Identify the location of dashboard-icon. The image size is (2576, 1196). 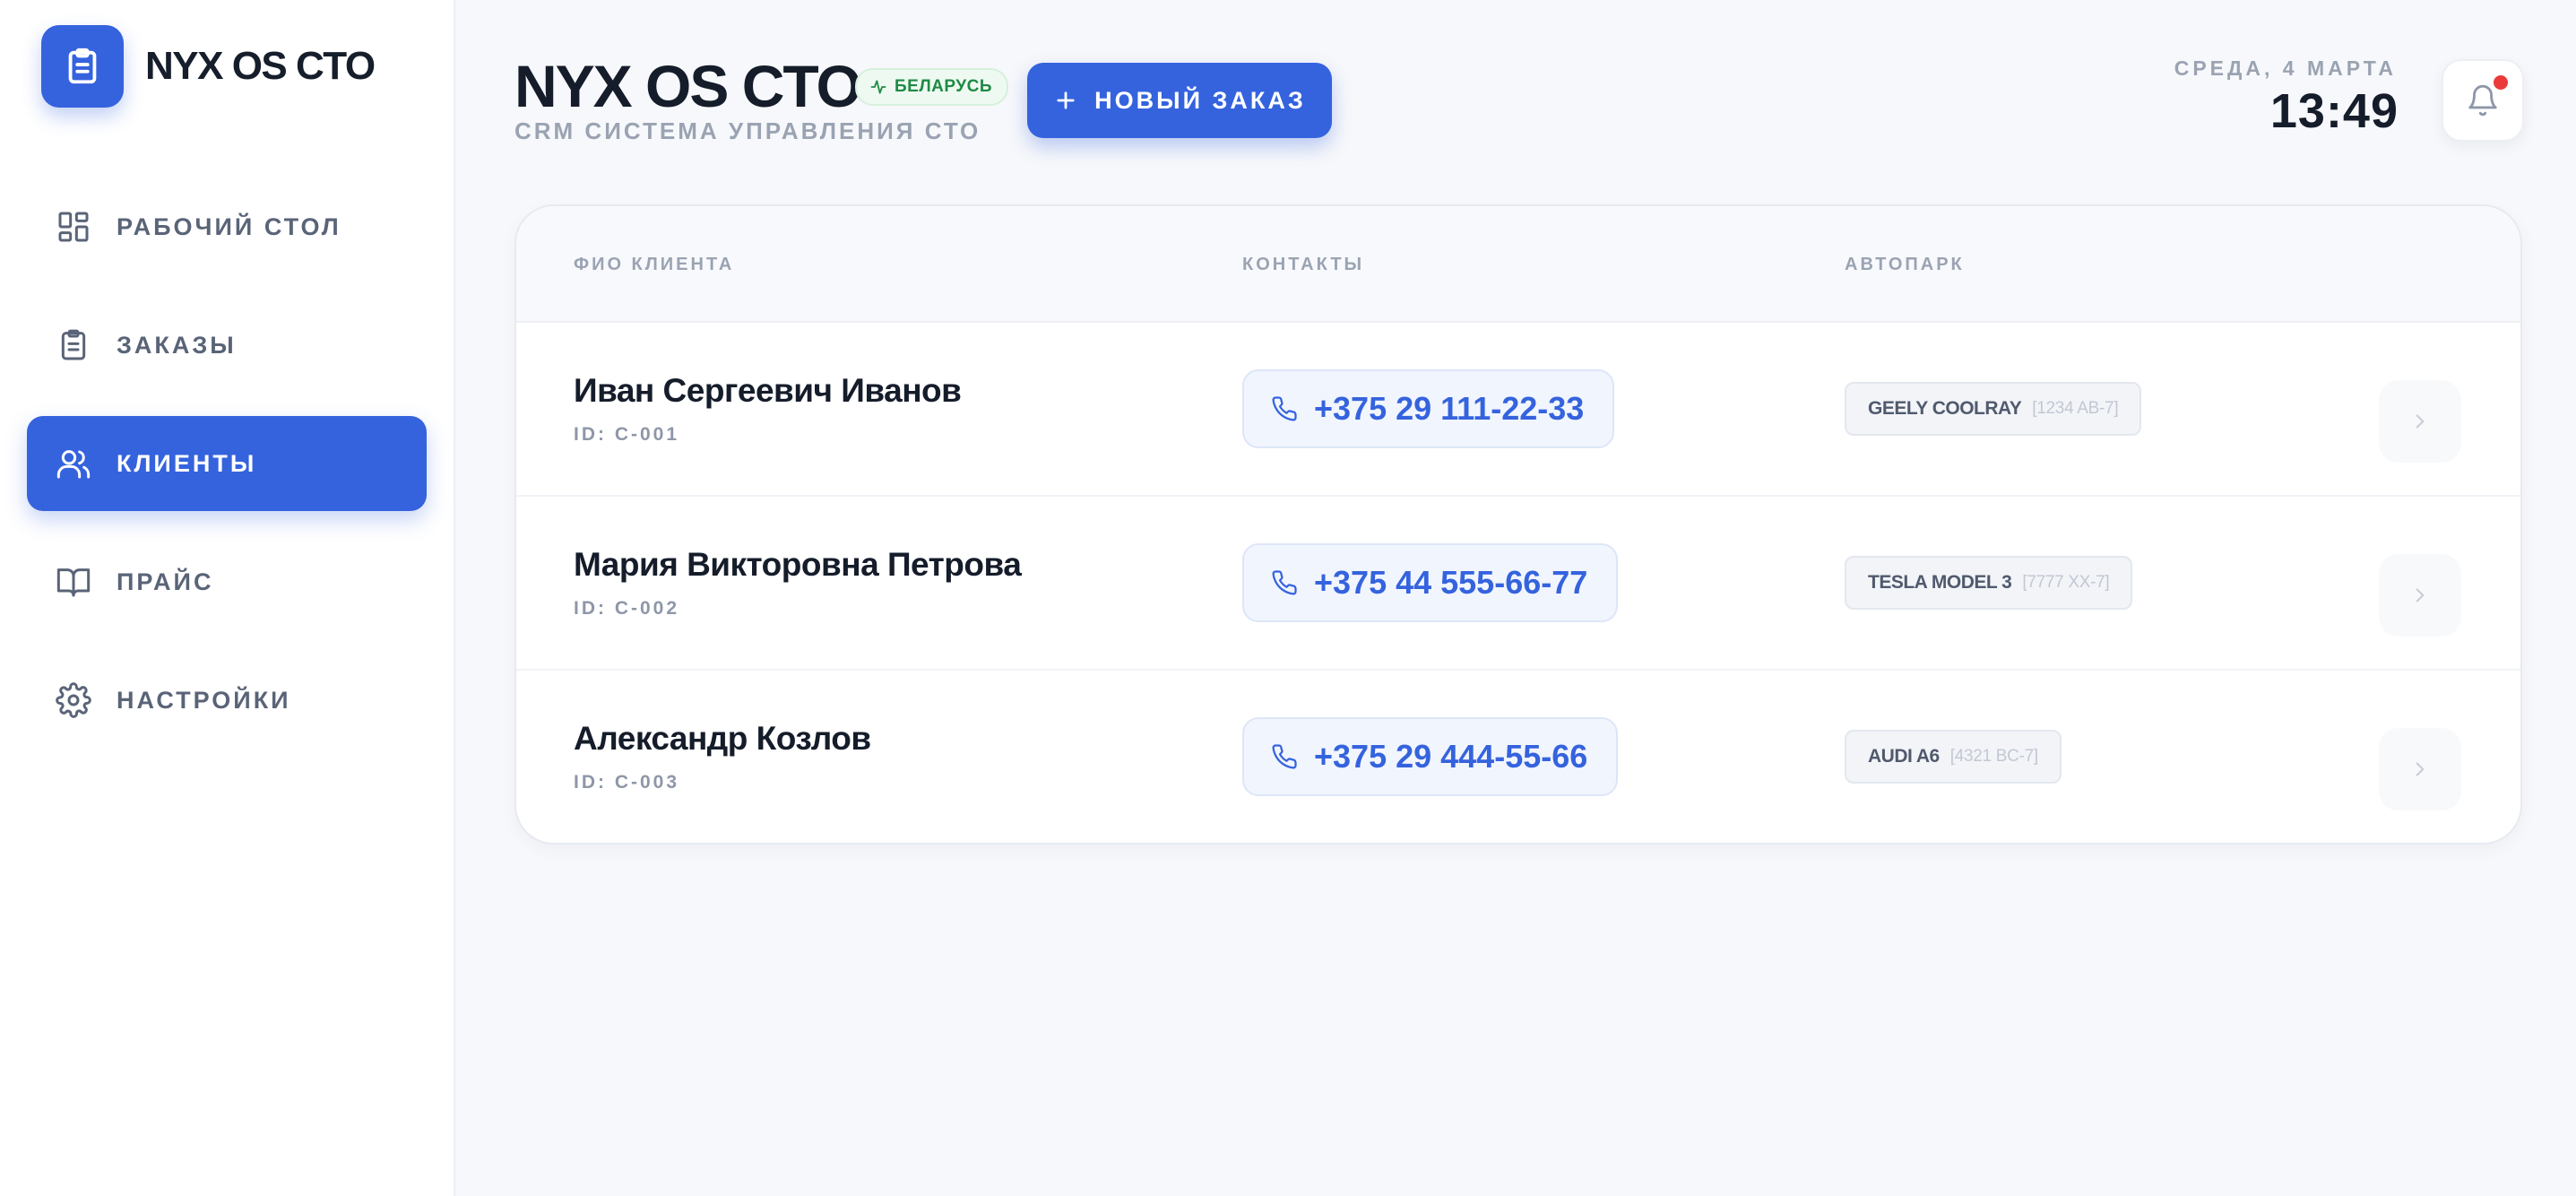
(73, 227).